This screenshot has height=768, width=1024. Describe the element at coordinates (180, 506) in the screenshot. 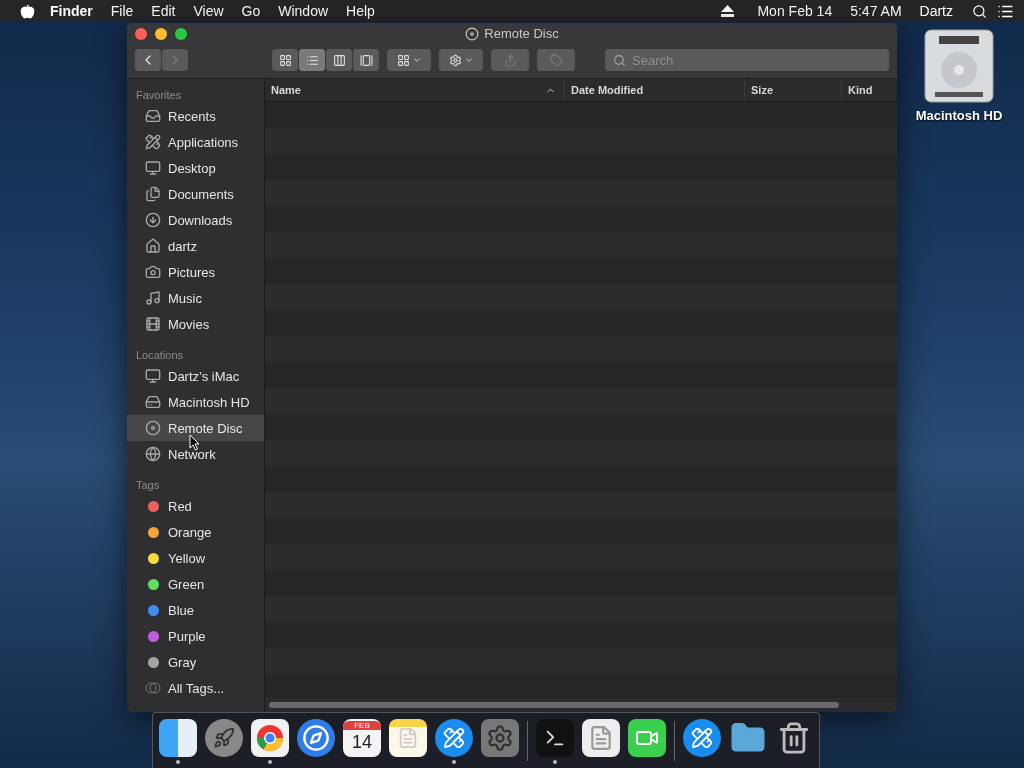

I see `sidebar-label: Red` at that location.